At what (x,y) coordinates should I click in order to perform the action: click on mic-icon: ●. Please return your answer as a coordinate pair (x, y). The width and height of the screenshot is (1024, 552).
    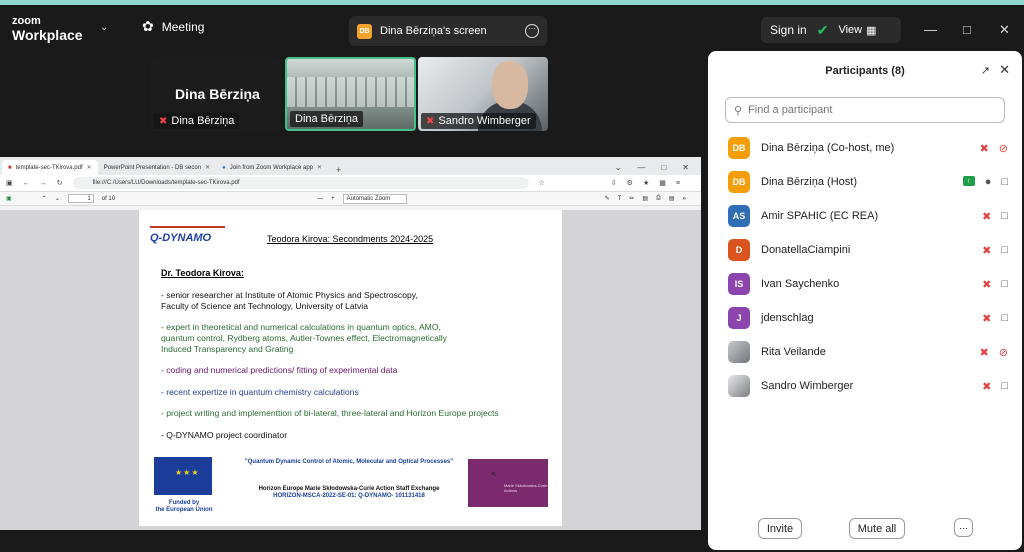
    Looking at the image, I should click on (988, 182).